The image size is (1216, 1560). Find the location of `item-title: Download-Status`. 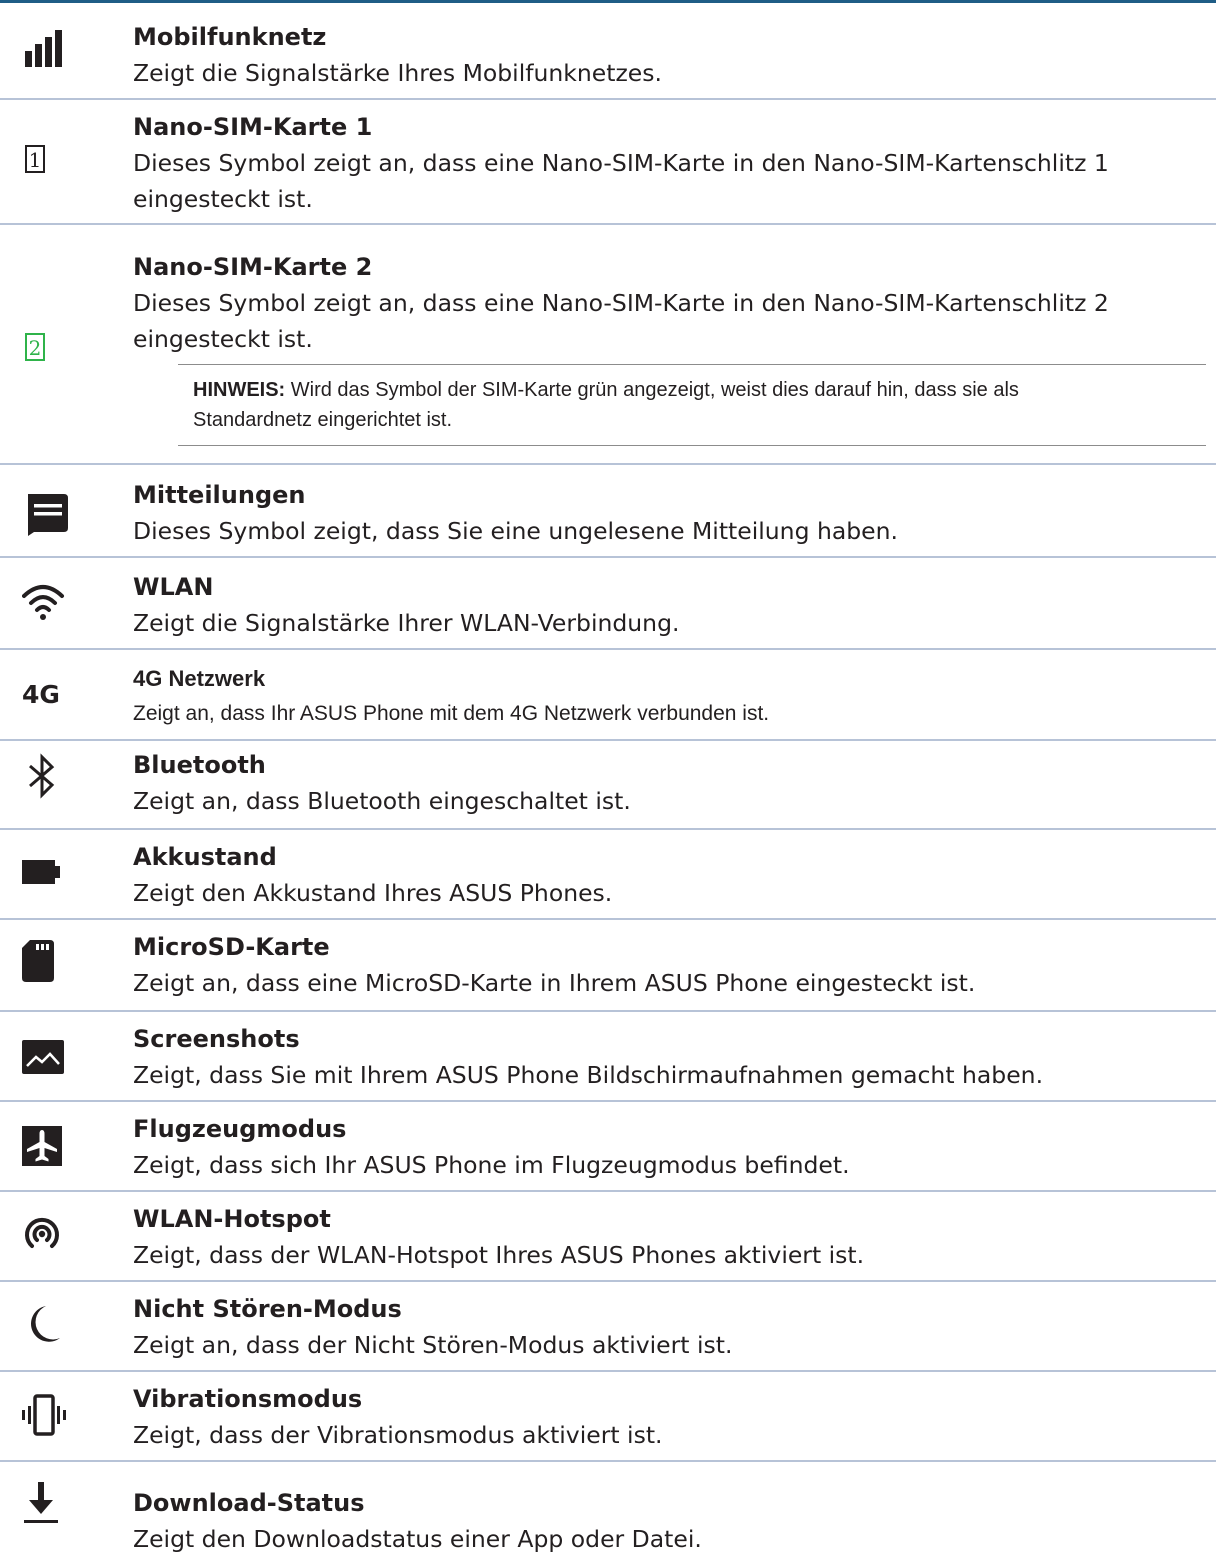

item-title: Download-Status is located at coordinates (249, 1503).